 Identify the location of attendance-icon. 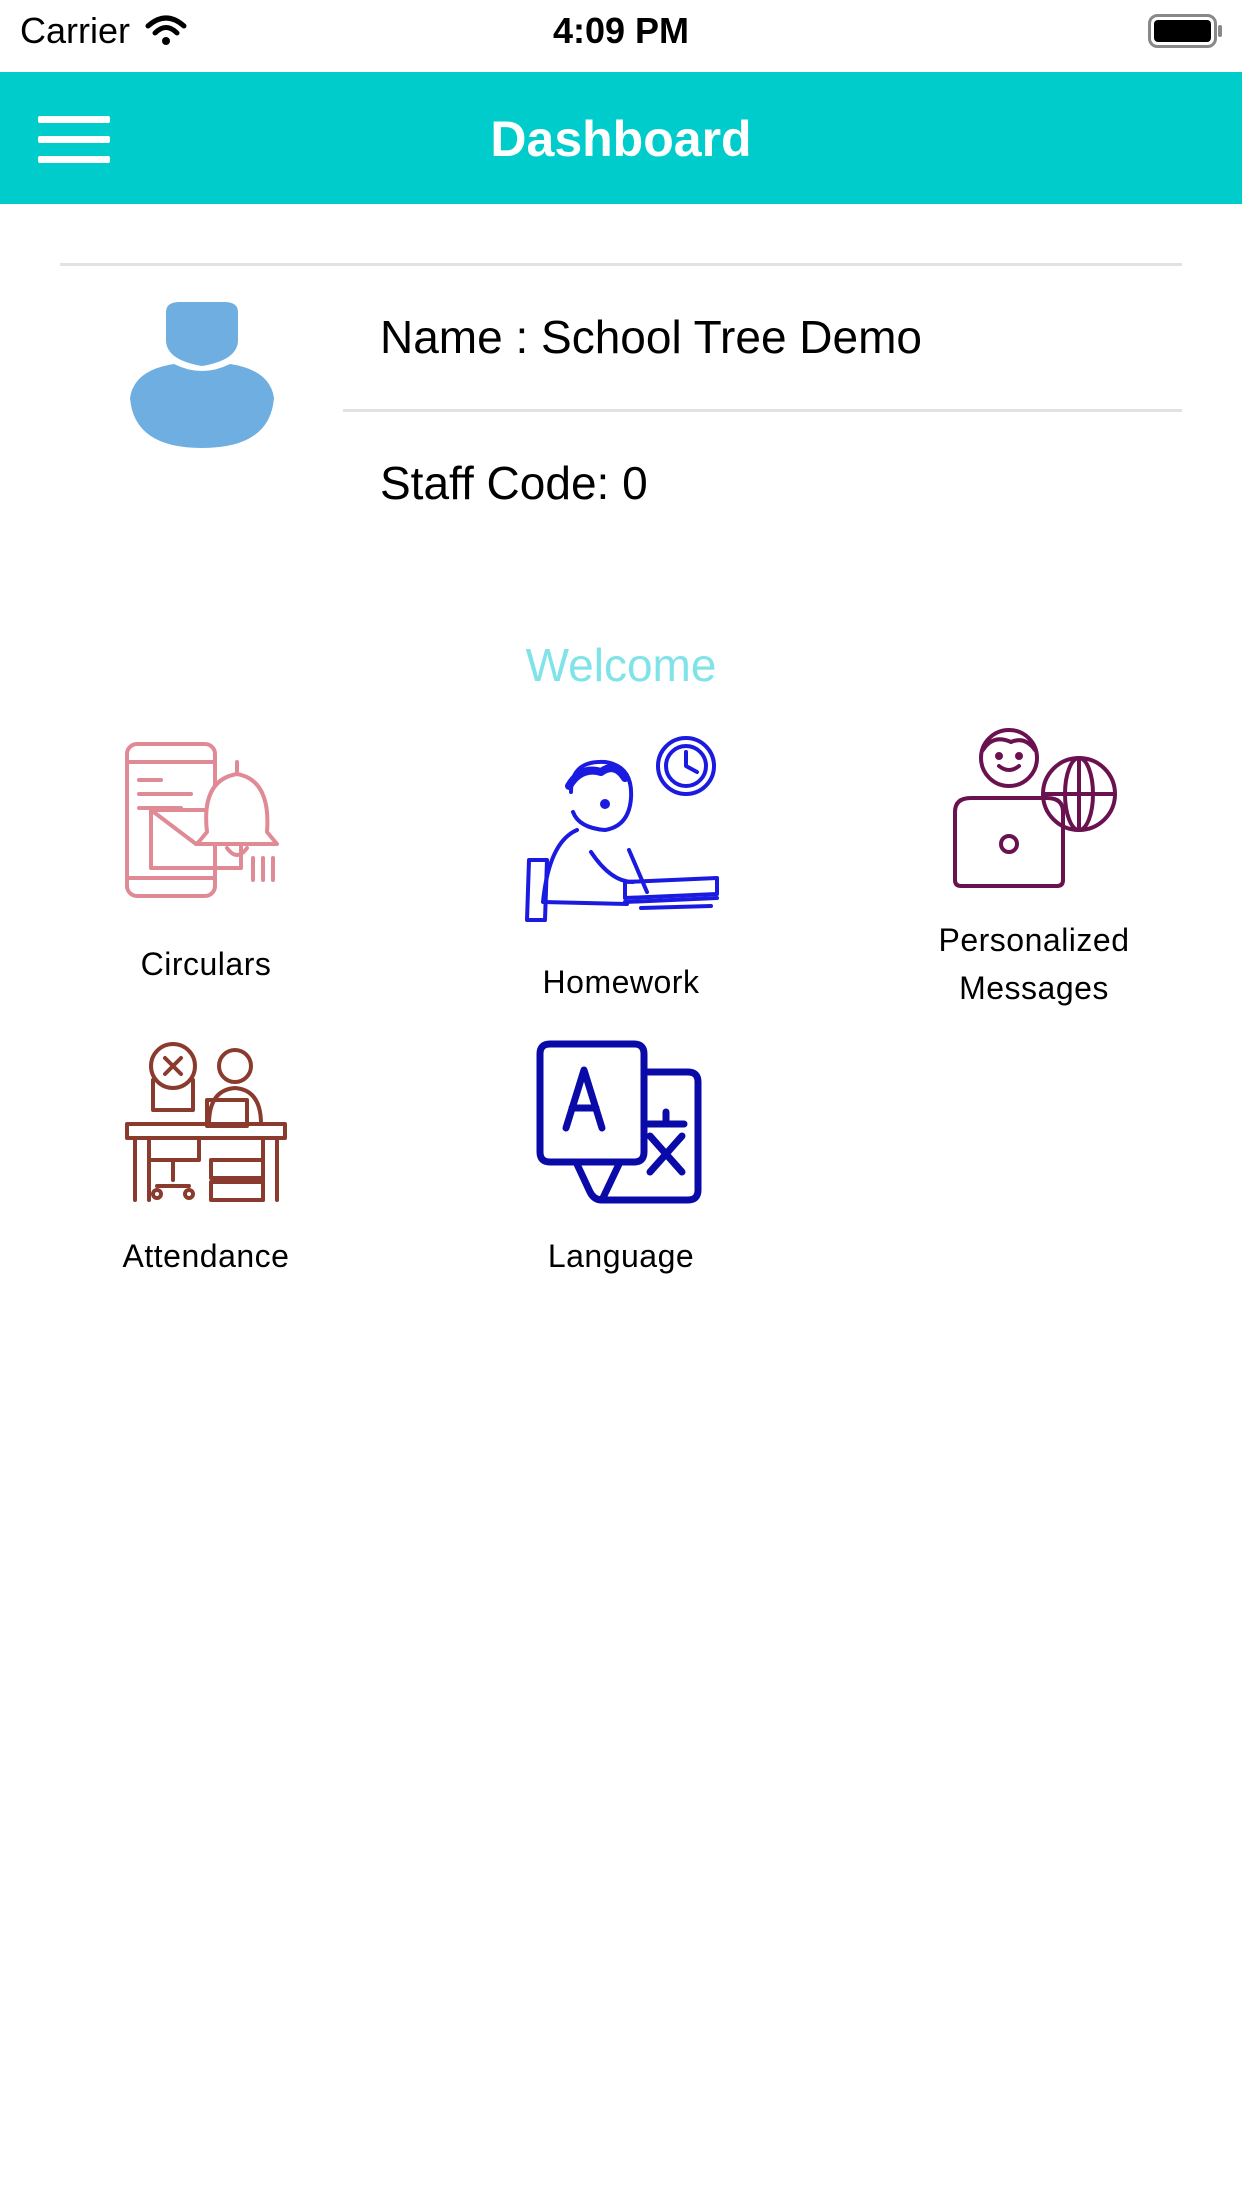
(206, 1122).